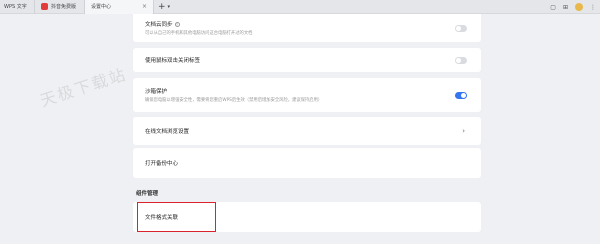 This screenshot has width=600, height=244. I want to click on tab-document: 抖音免费版, so click(59, 7).